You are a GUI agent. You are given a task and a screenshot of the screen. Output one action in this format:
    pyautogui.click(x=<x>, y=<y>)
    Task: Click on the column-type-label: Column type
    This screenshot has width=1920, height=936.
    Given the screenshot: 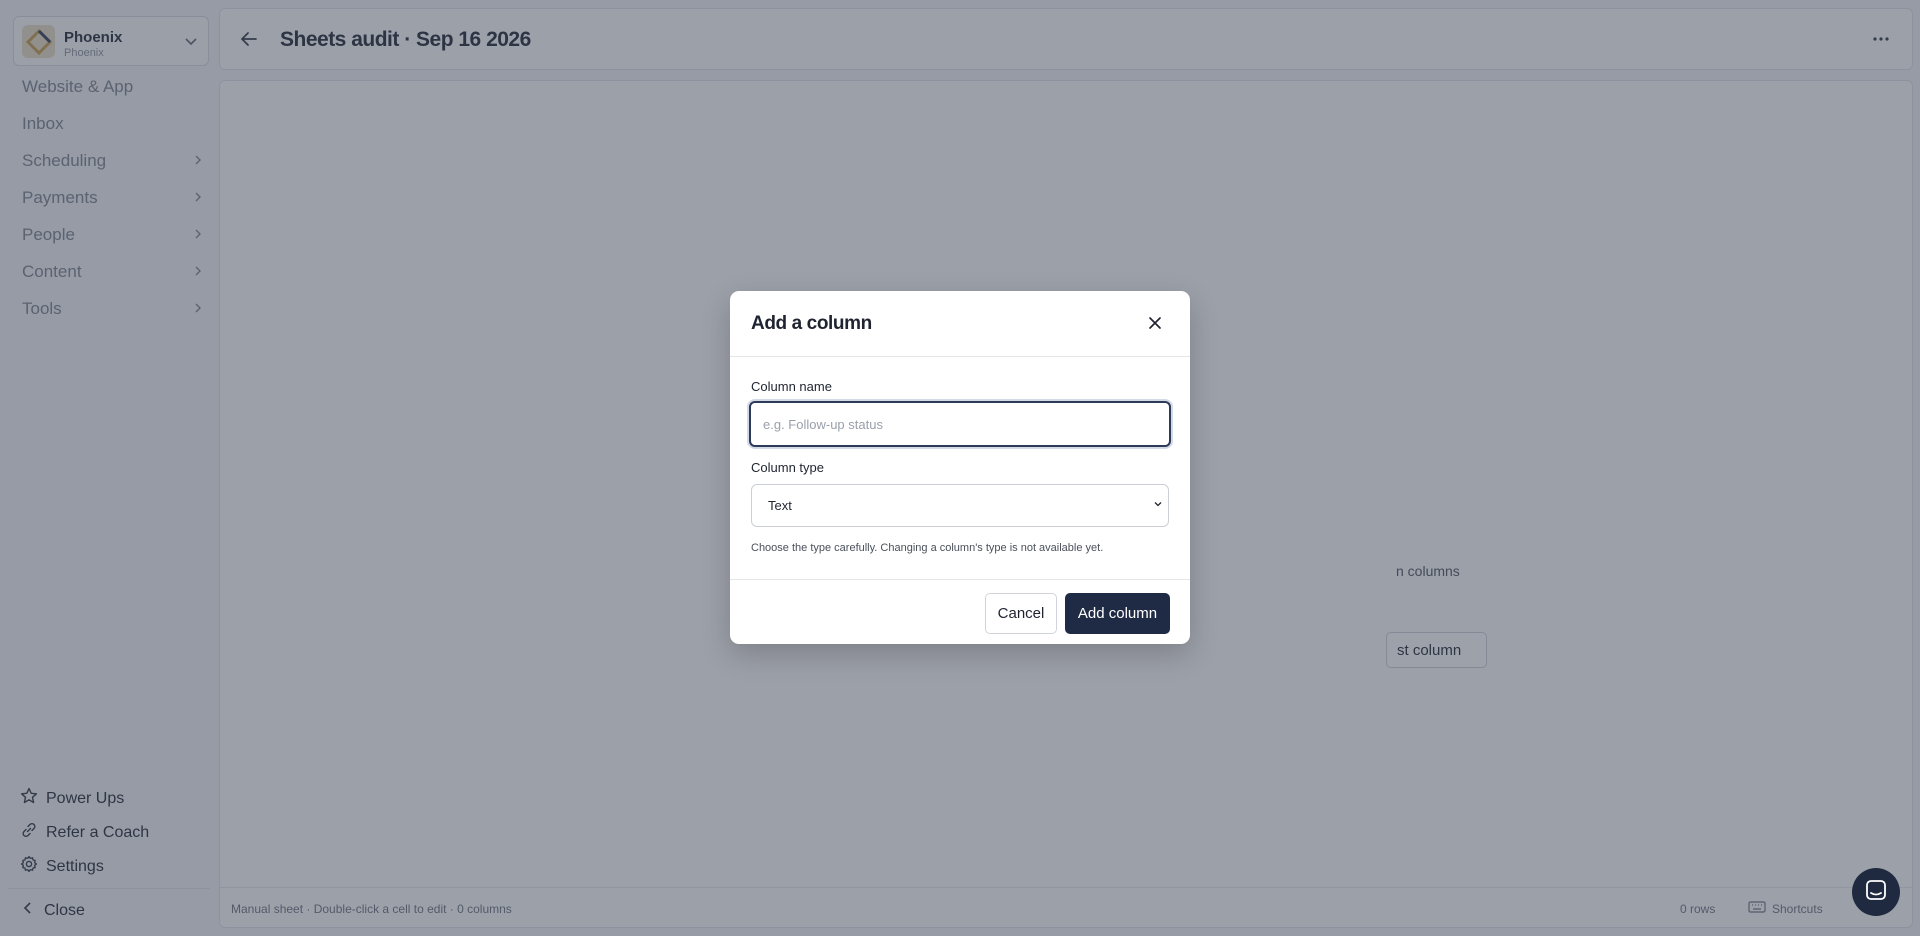 What is the action you would take?
    pyautogui.click(x=787, y=467)
    